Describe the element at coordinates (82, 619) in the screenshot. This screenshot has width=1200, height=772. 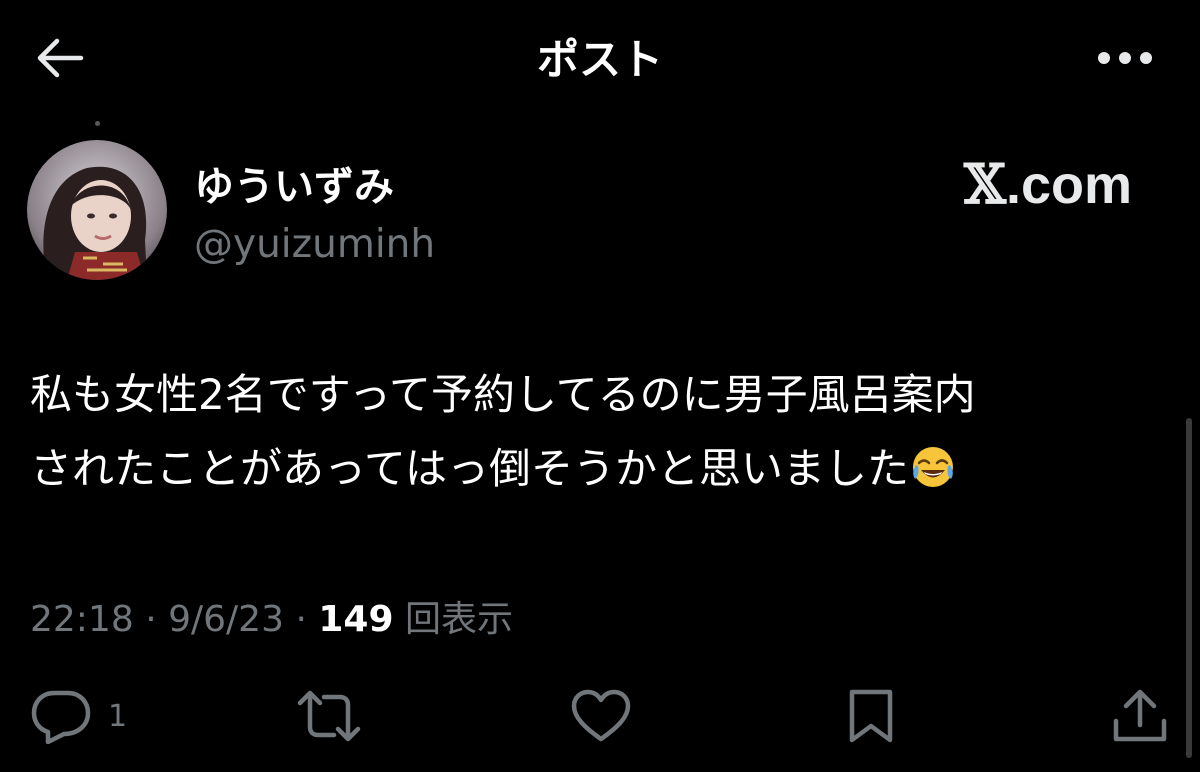
I see `post-time: 22:18` at that location.